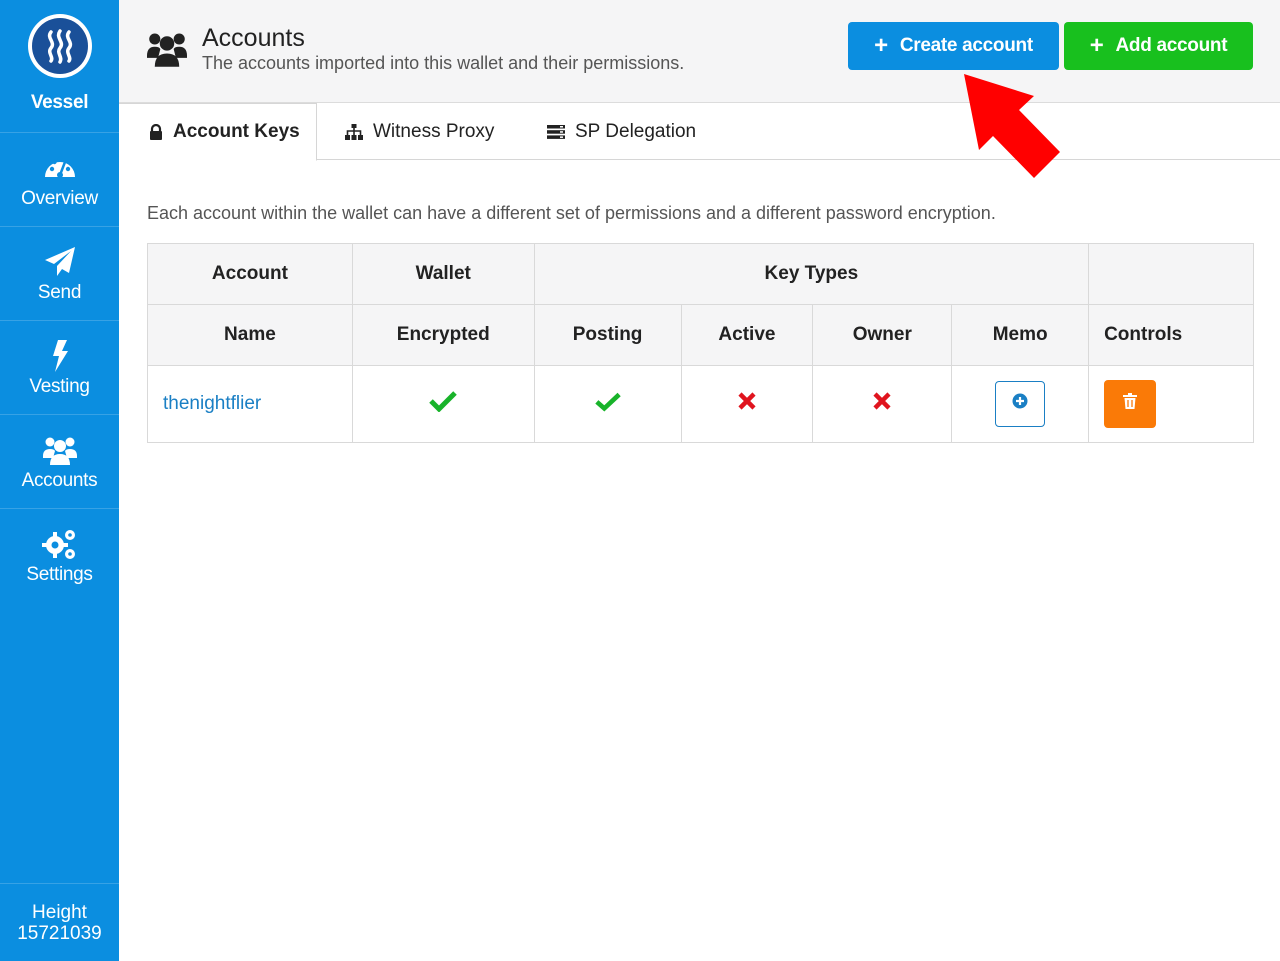 The height and width of the screenshot is (961, 1280). I want to click on column-header-name: Name, so click(250, 335).